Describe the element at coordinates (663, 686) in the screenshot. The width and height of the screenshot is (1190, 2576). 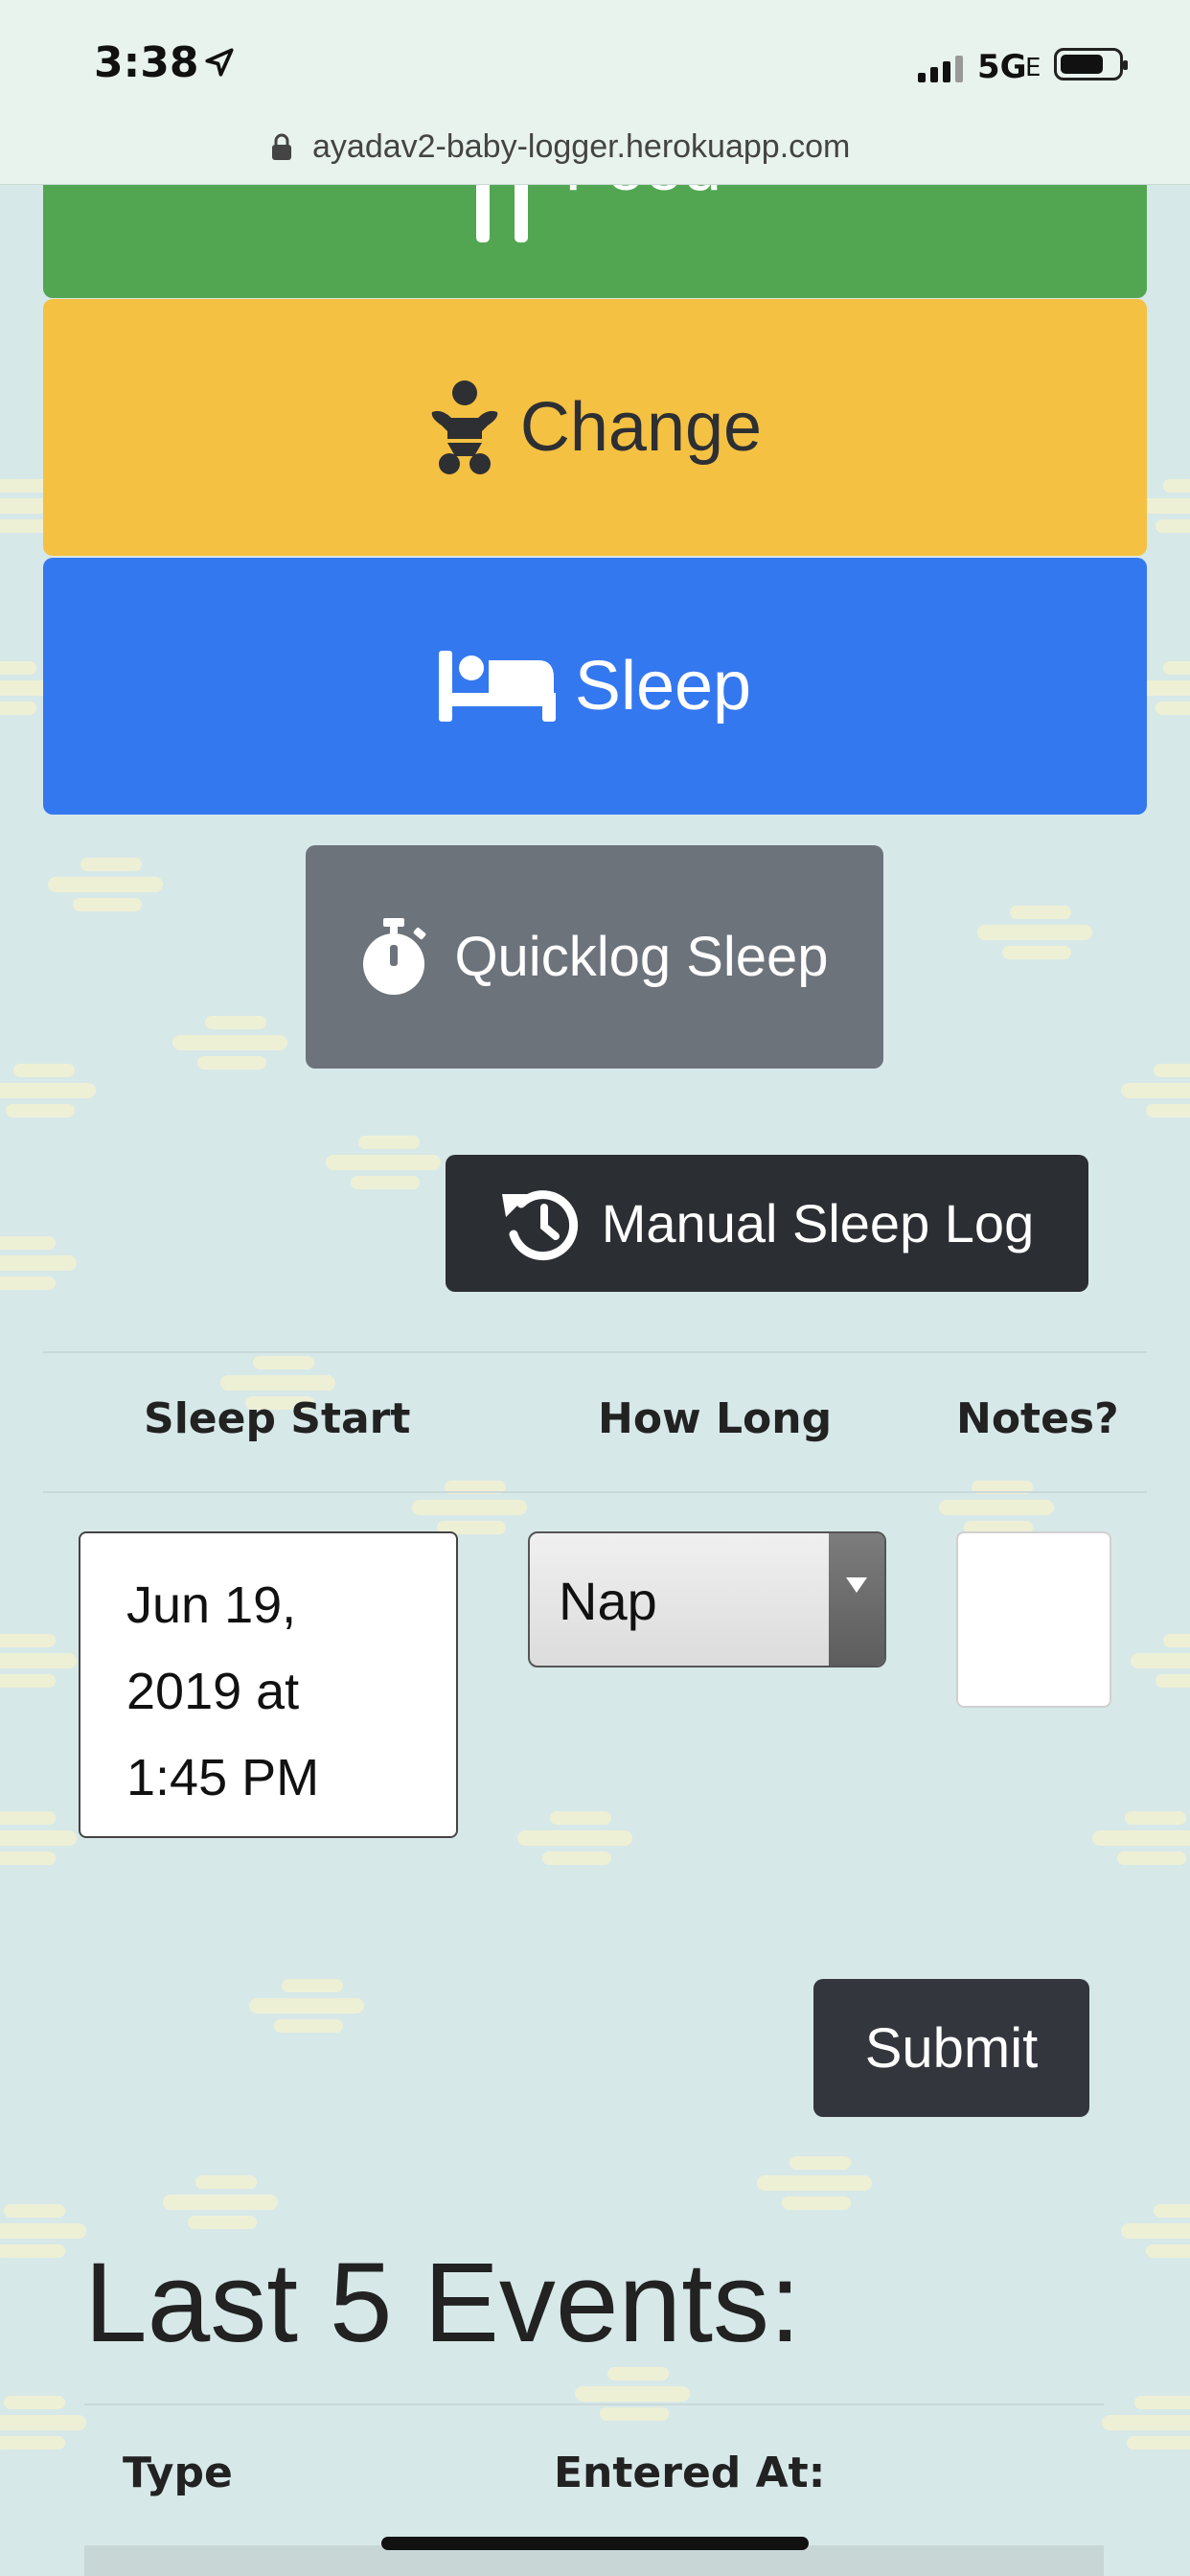
I see `sleep-button-label: Sleep` at that location.